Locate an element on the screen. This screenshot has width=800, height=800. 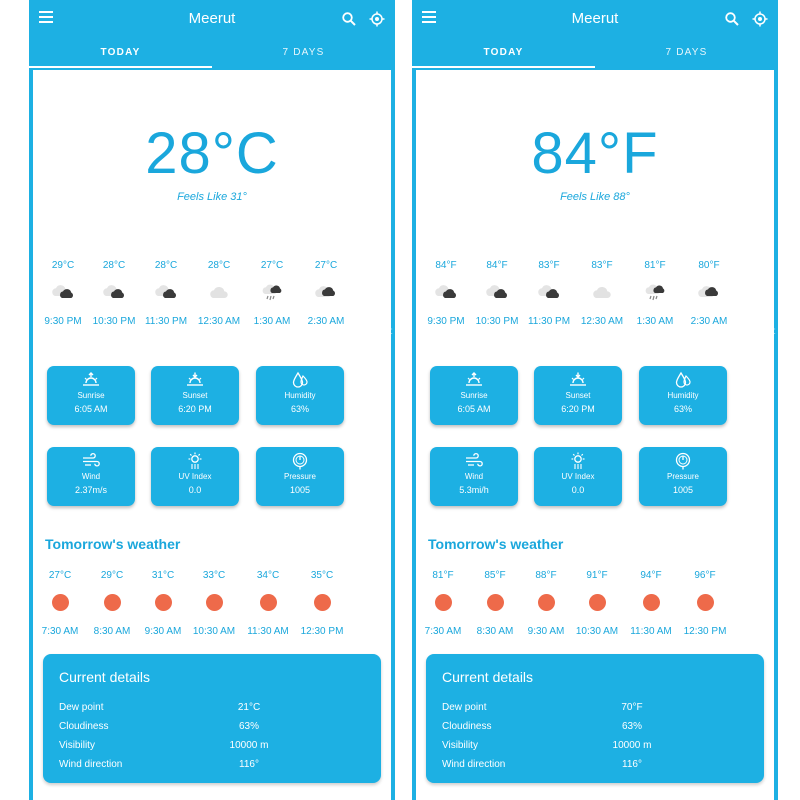
hourly-item: 83°F 12:30 AM is located at coordinates (602, 293).